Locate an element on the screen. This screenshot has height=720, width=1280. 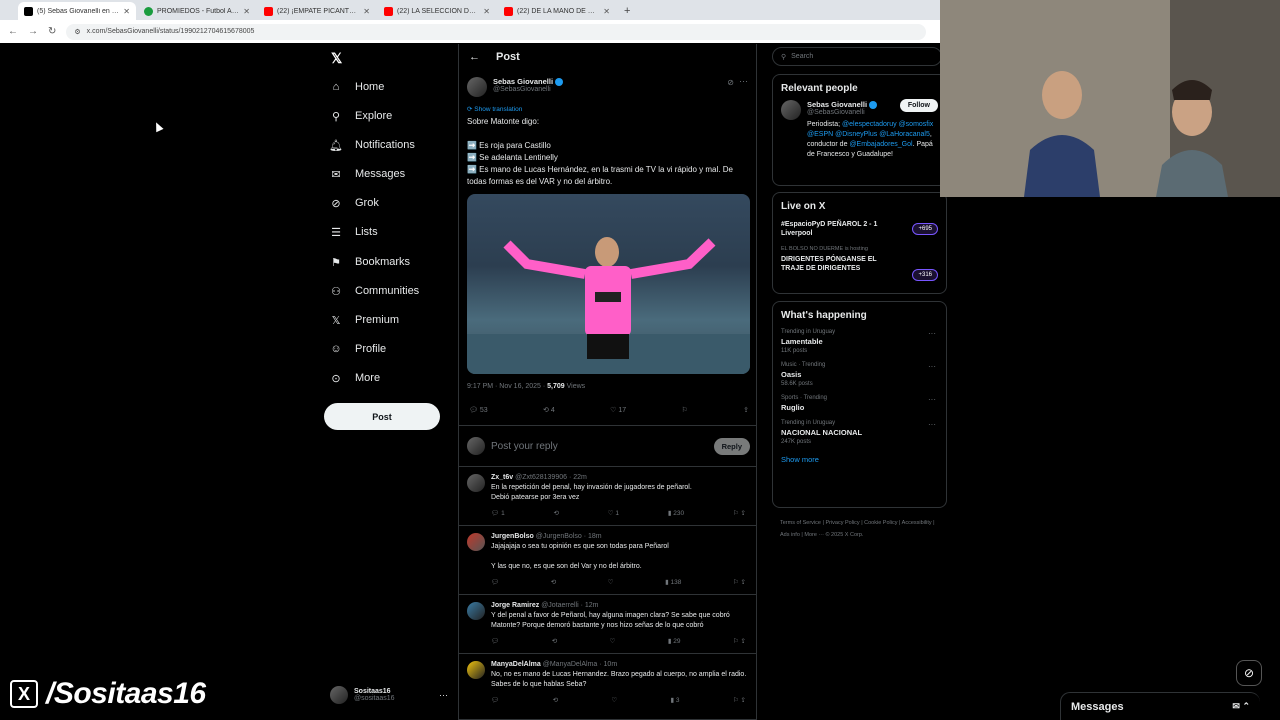
reply-button: Reply is located at coordinates (731, 446).